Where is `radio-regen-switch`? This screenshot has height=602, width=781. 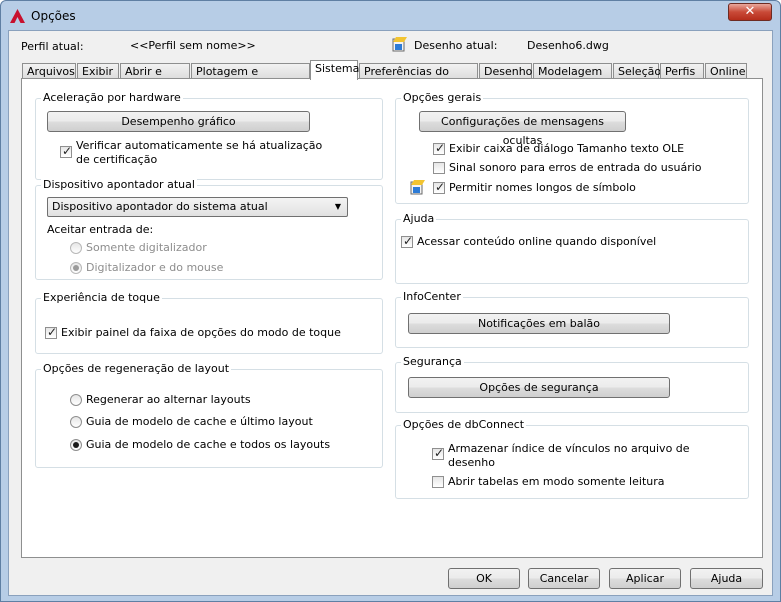
radio-regen-switch is located at coordinates (76, 400).